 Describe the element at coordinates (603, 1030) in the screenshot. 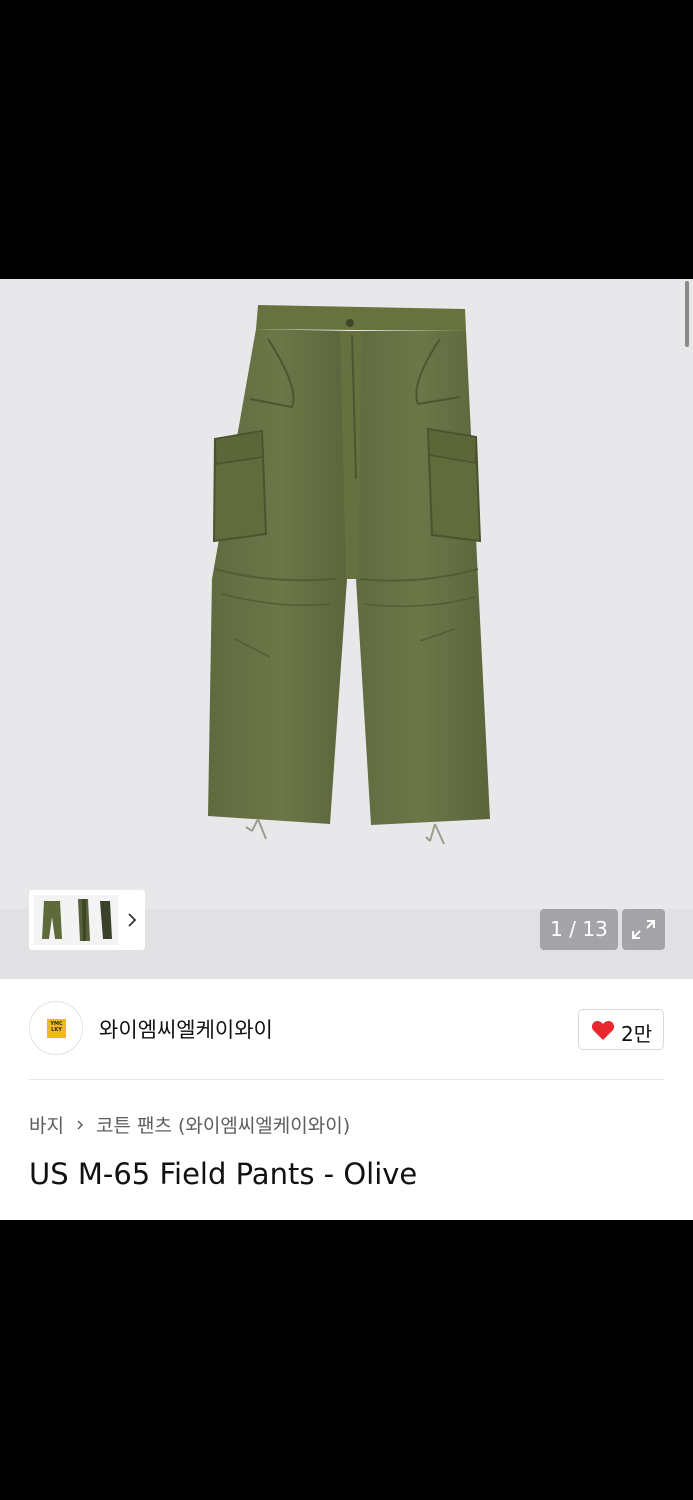

I see `heart-icon` at that location.